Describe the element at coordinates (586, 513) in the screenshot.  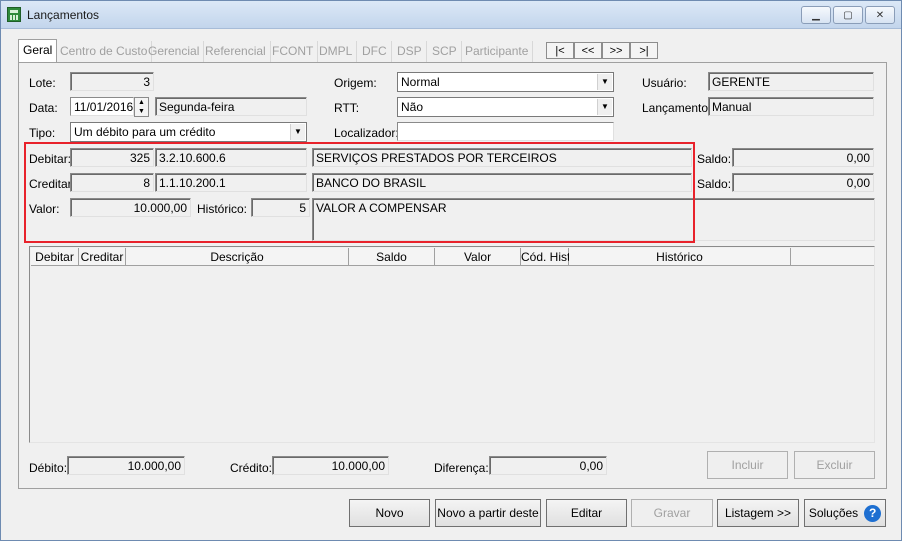
I see `editar-button: Editar` at that location.